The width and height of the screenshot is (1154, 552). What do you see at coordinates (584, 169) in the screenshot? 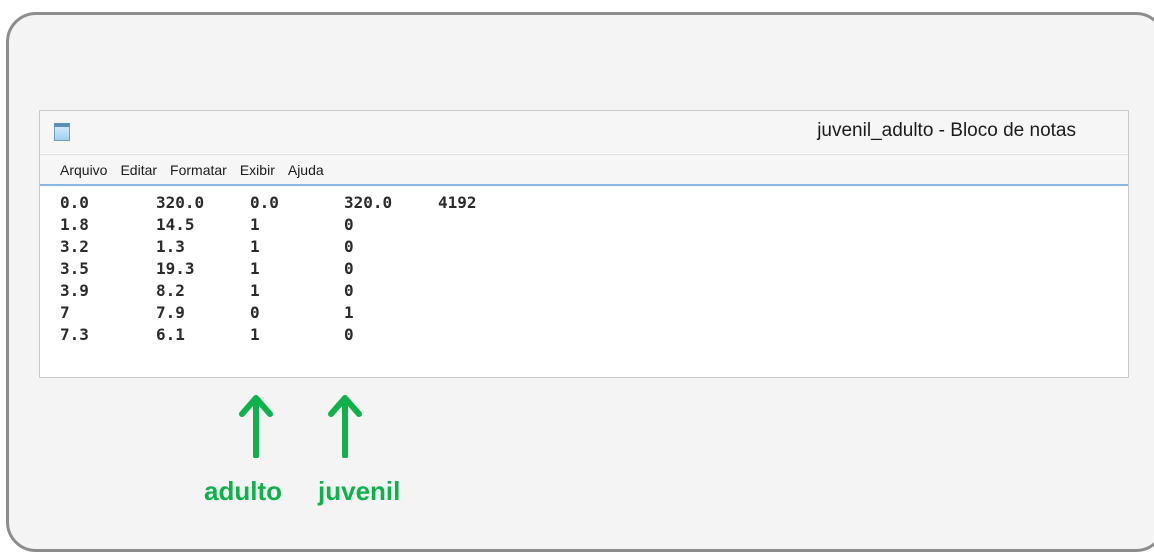
I see `menu-bar: Arquivo Editar Formatar Exibir Ajuda` at bounding box center [584, 169].